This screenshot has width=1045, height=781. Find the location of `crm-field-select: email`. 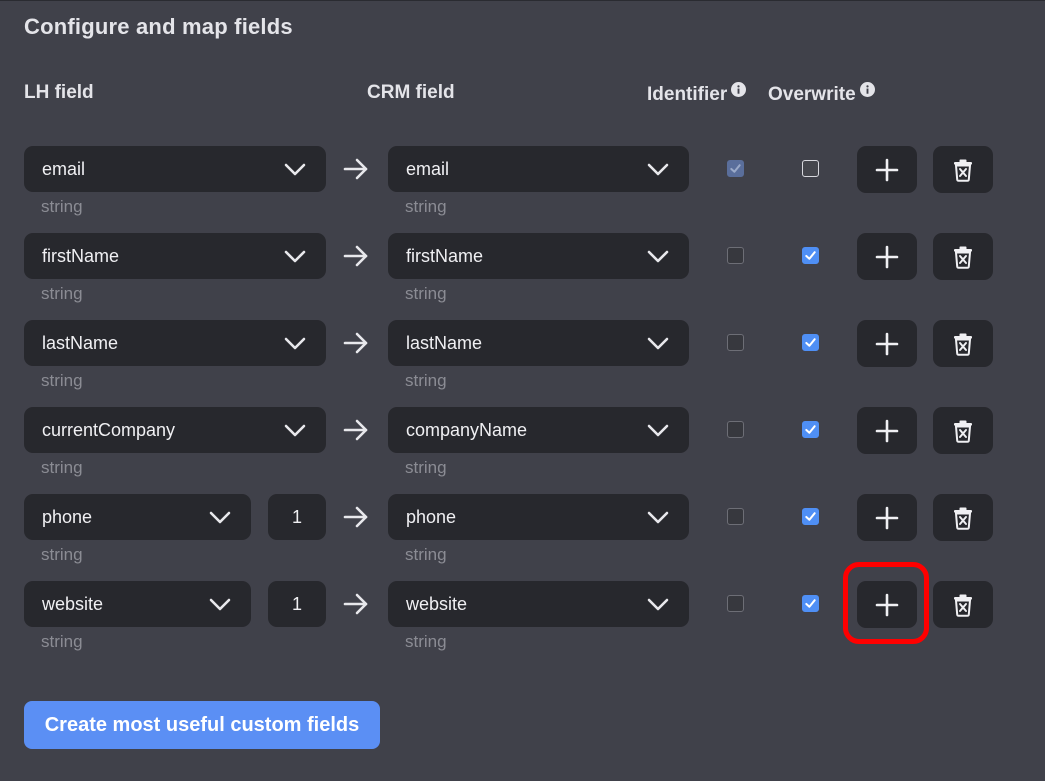

crm-field-select: email is located at coordinates (538, 169).